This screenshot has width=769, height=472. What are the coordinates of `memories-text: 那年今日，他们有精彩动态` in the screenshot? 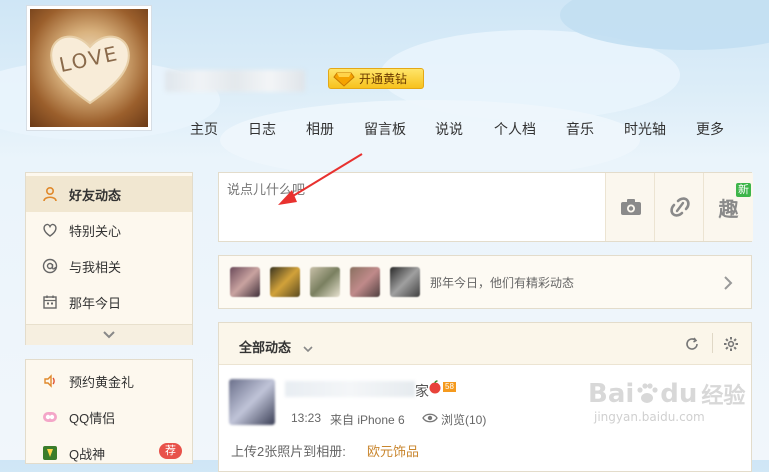 It's located at (502, 283).